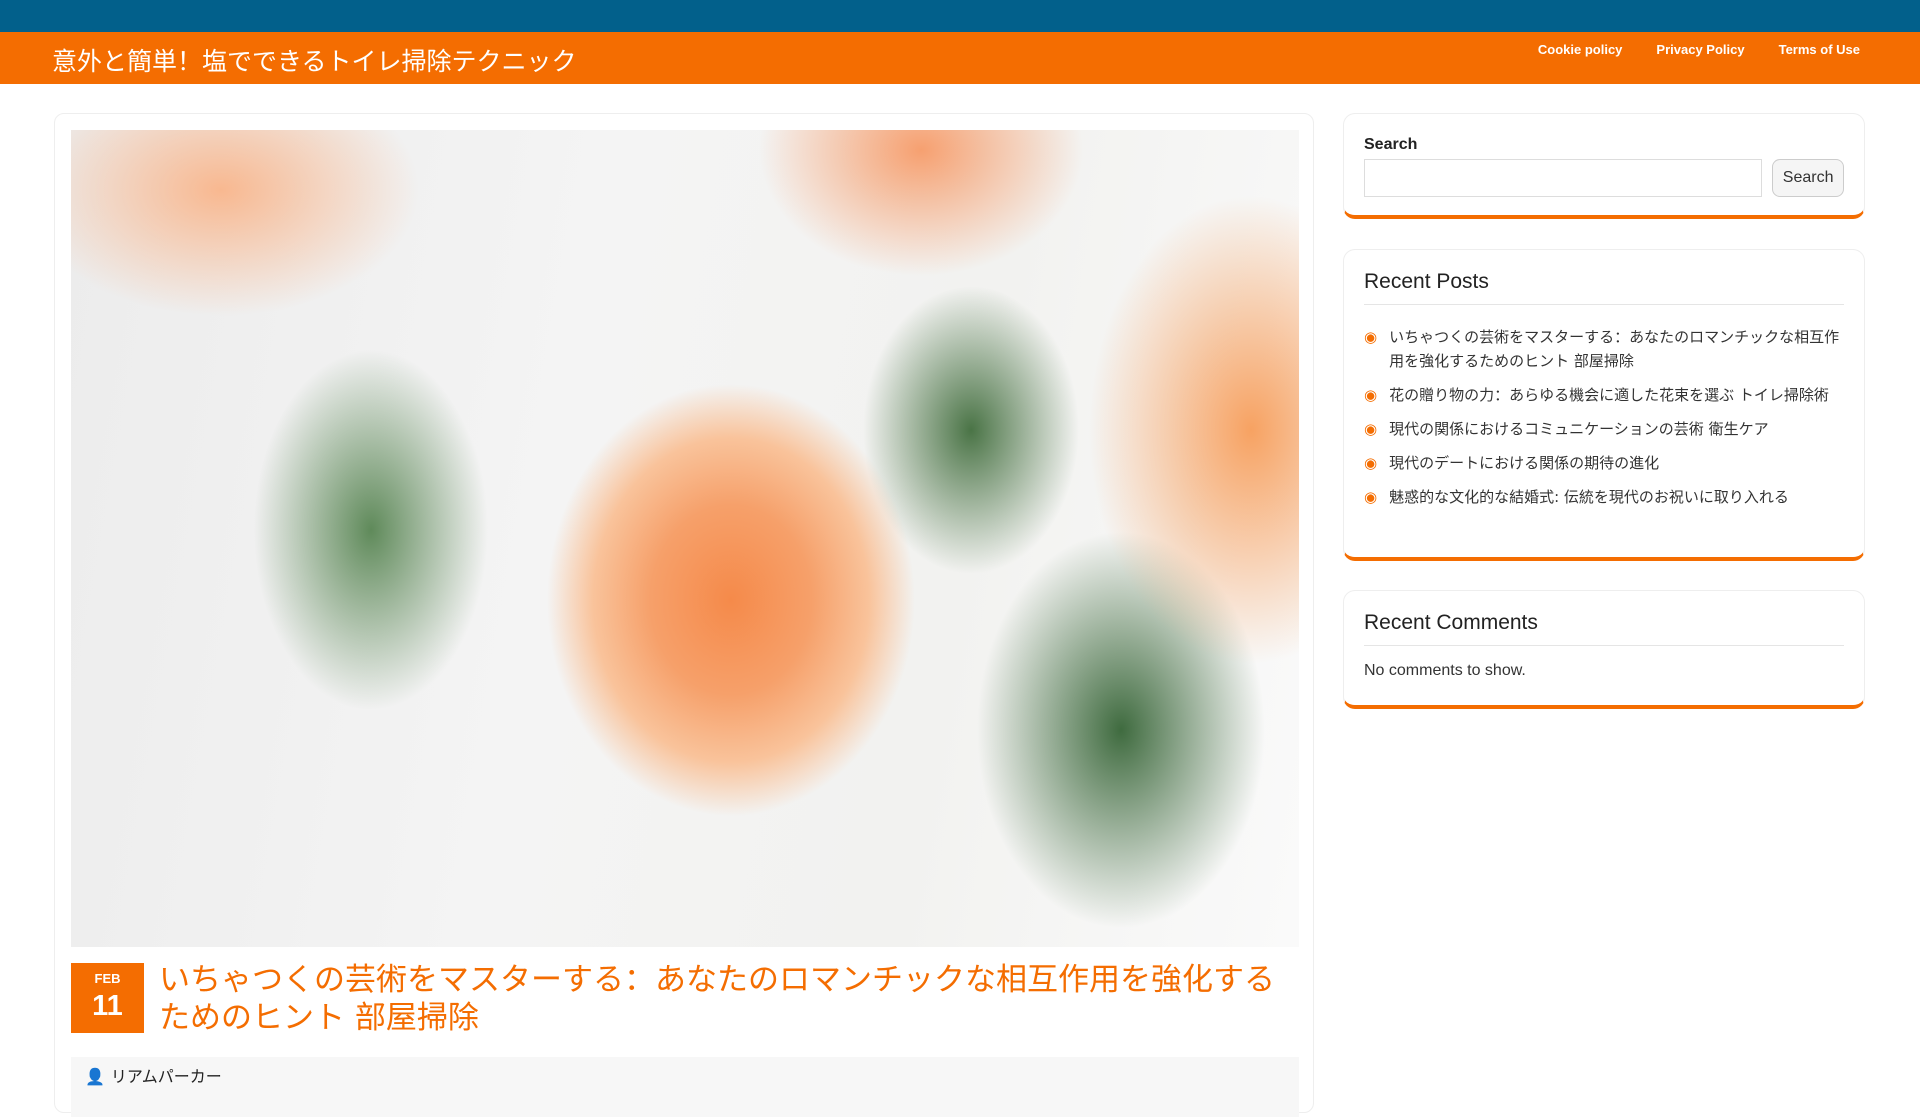 The width and height of the screenshot is (1920, 1117). Describe the element at coordinates (1578, 429) in the screenshot. I see `recent-post-link: 現代の関係におけるコミュニケーションの芸術 衛生ケア` at that location.